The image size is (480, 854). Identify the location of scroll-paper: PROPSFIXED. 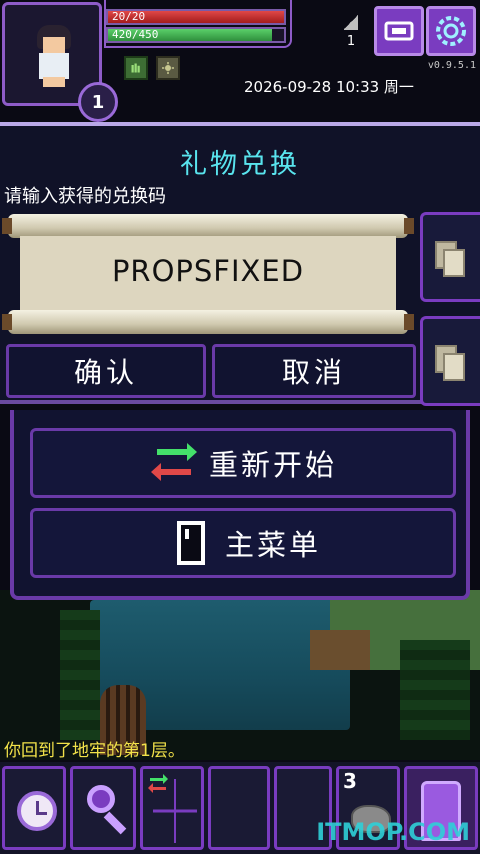
(208, 274).